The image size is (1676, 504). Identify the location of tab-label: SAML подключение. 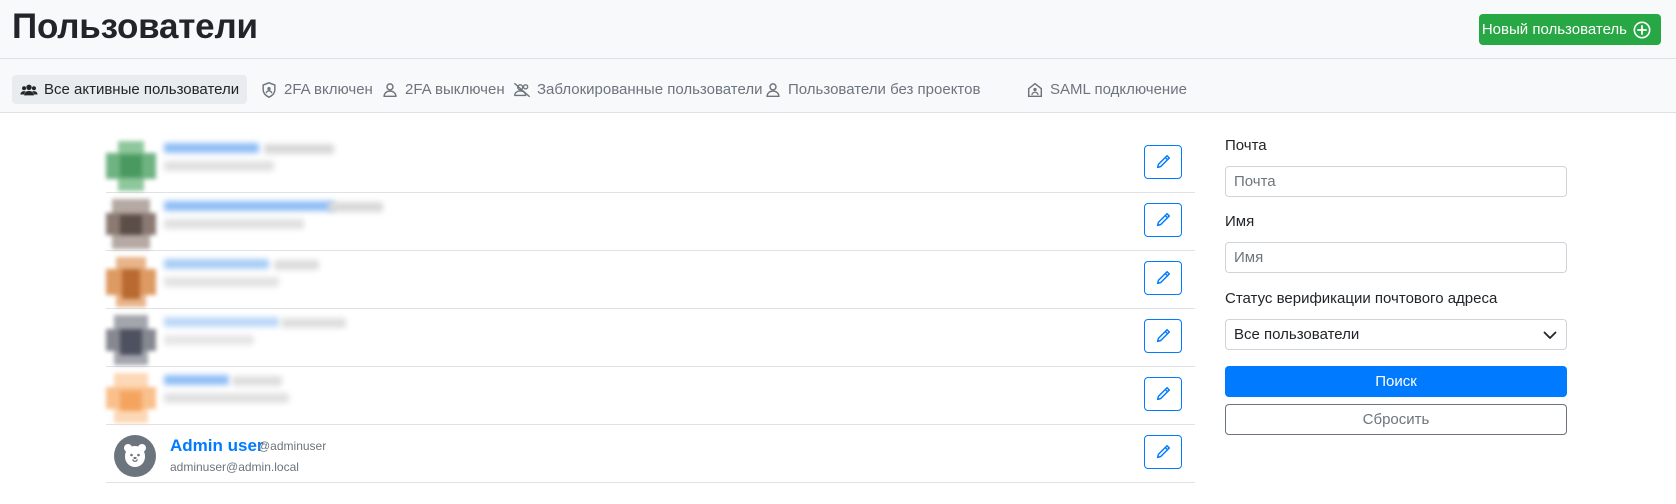
(1118, 89).